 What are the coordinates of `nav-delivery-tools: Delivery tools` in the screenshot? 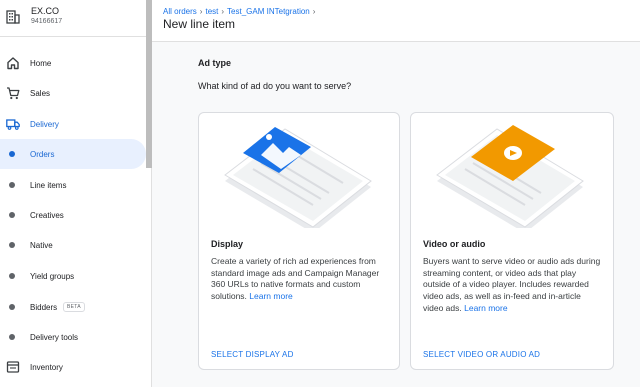 It's located at (73, 337).